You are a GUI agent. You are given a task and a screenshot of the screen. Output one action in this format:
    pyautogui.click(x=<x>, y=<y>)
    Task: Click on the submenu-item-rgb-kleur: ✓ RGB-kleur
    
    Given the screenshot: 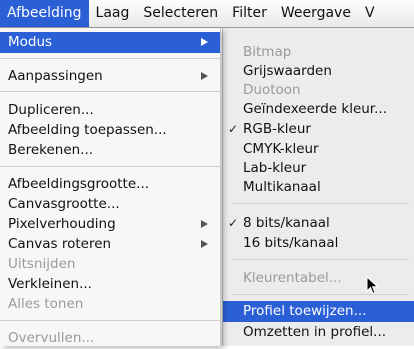 What is the action you would take?
    pyautogui.click(x=318, y=129)
    